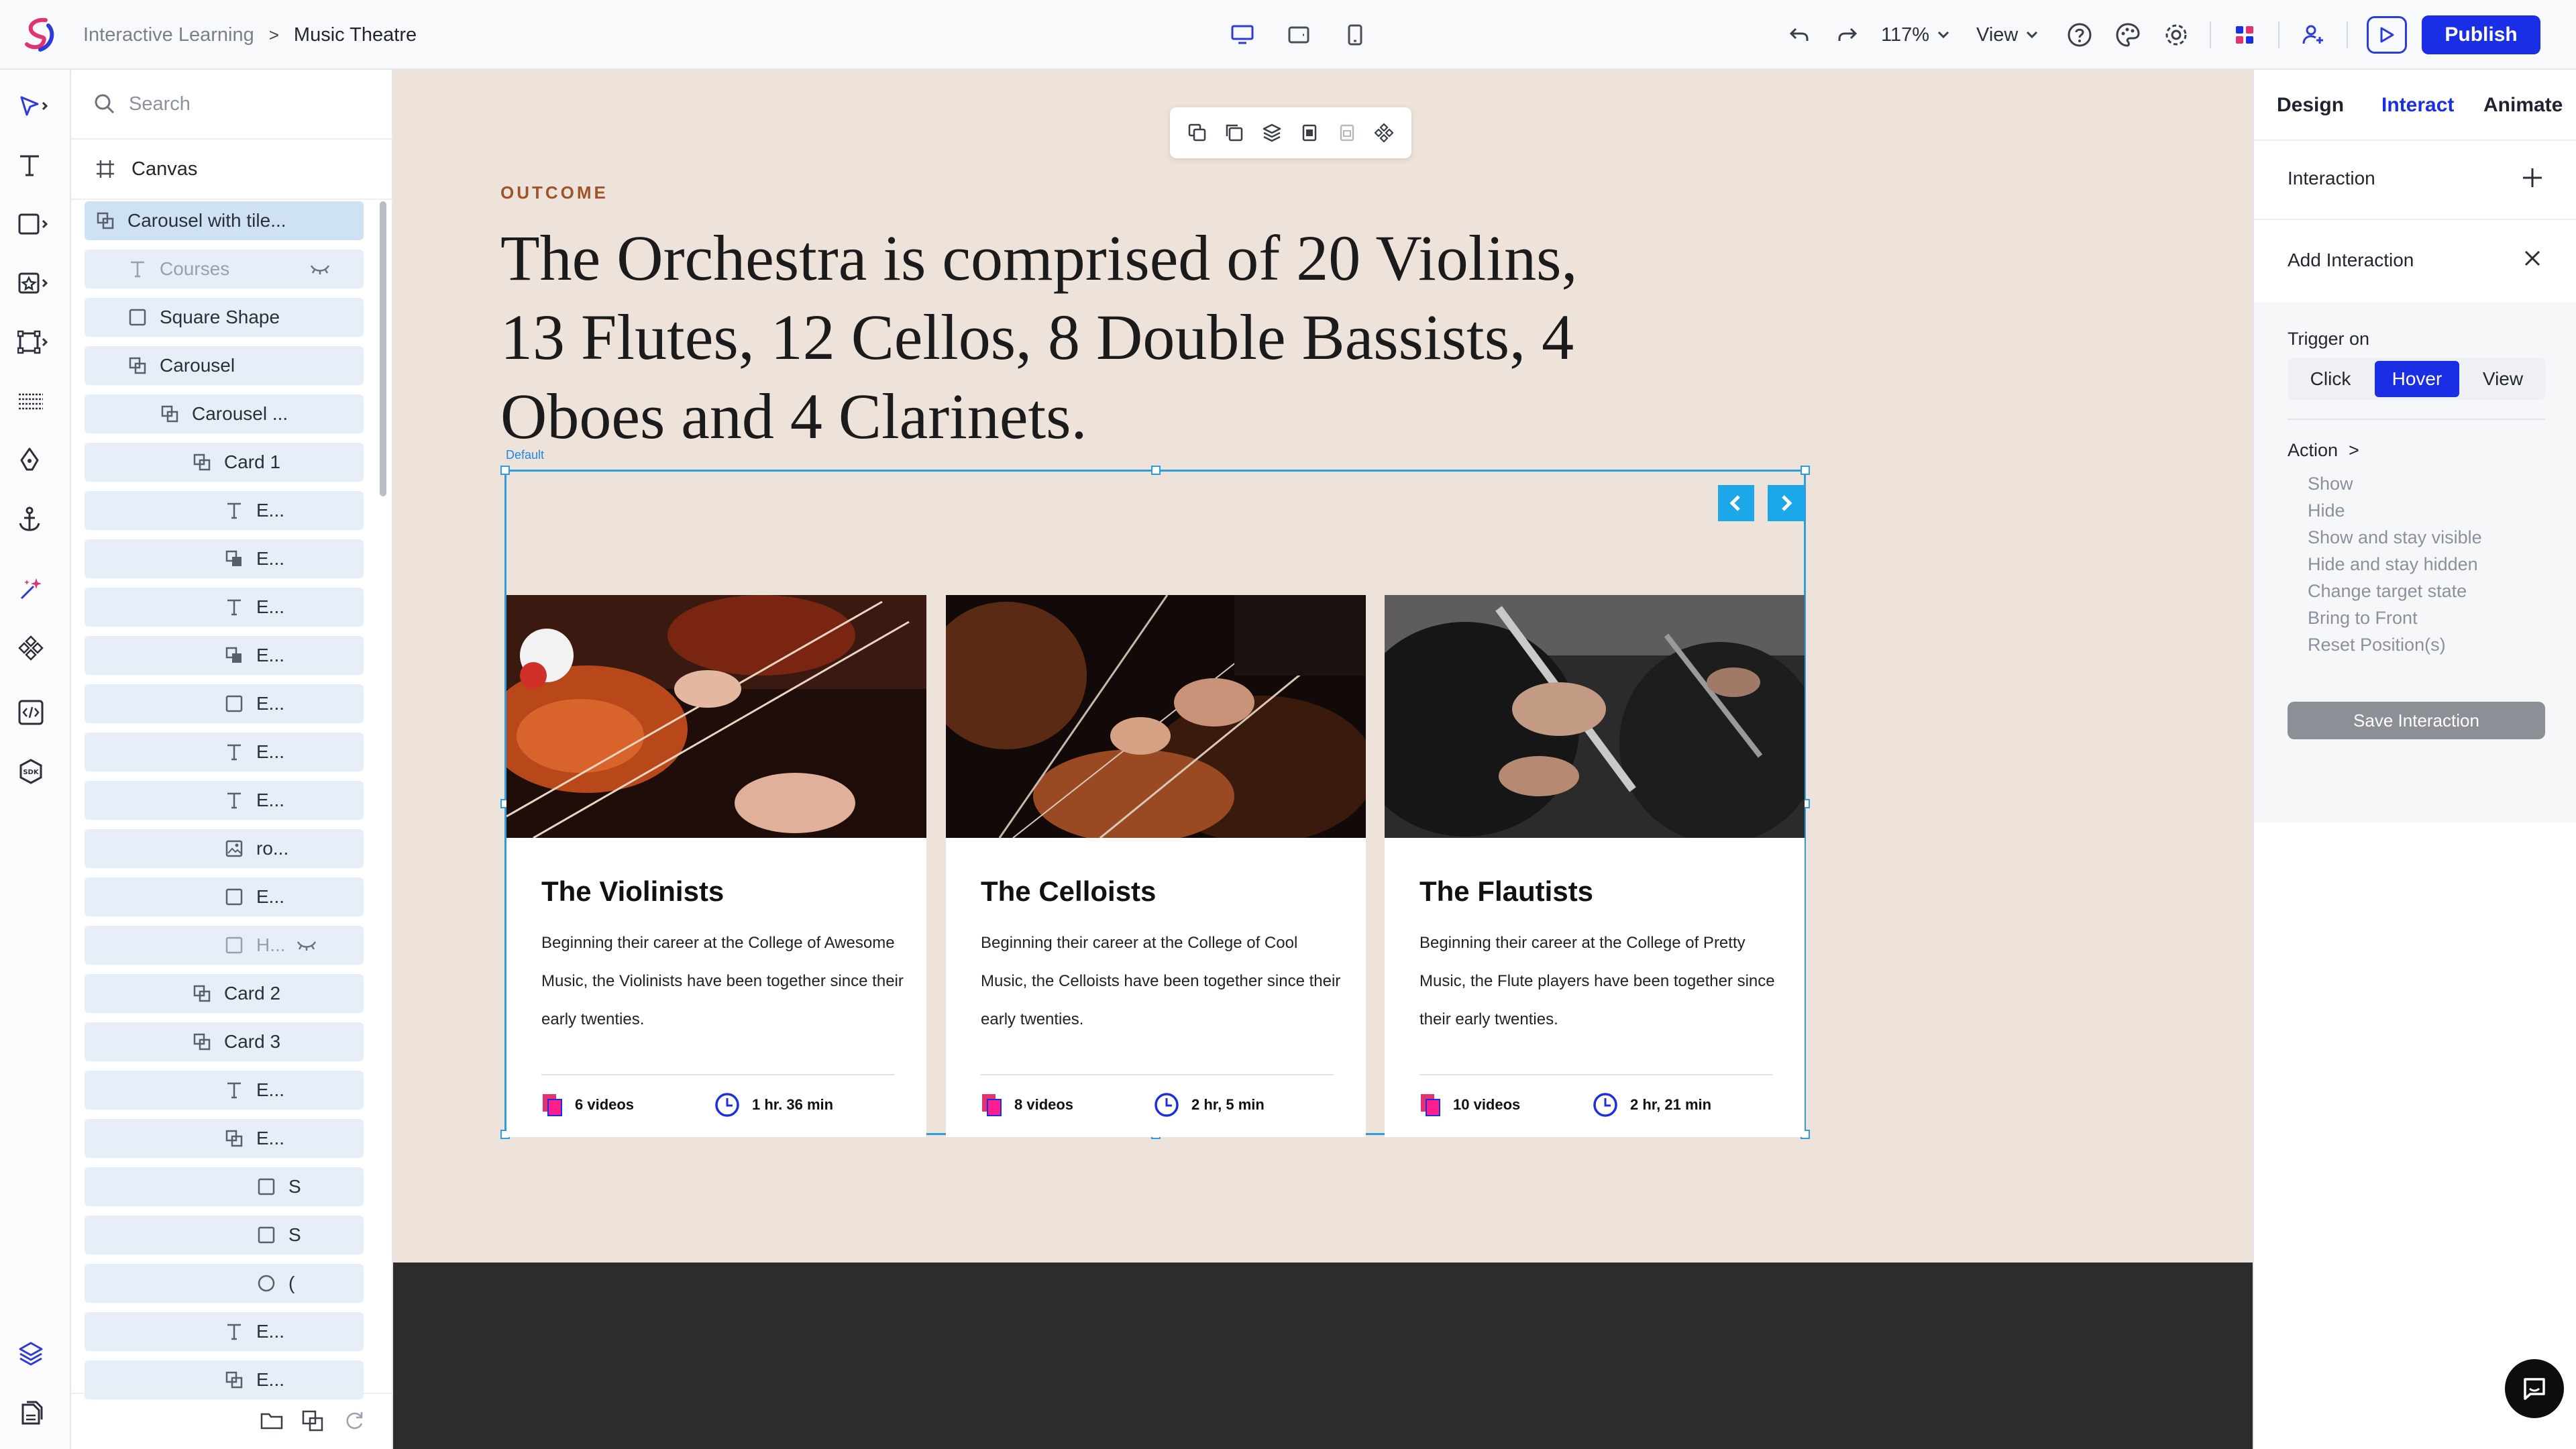 Image resolution: width=2576 pixels, height=1449 pixels. What do you see at coordinates (2416, 720) in the screenshot?
I see `save-interaction-button: Save Interaction` at bounding box center [2416, 720].